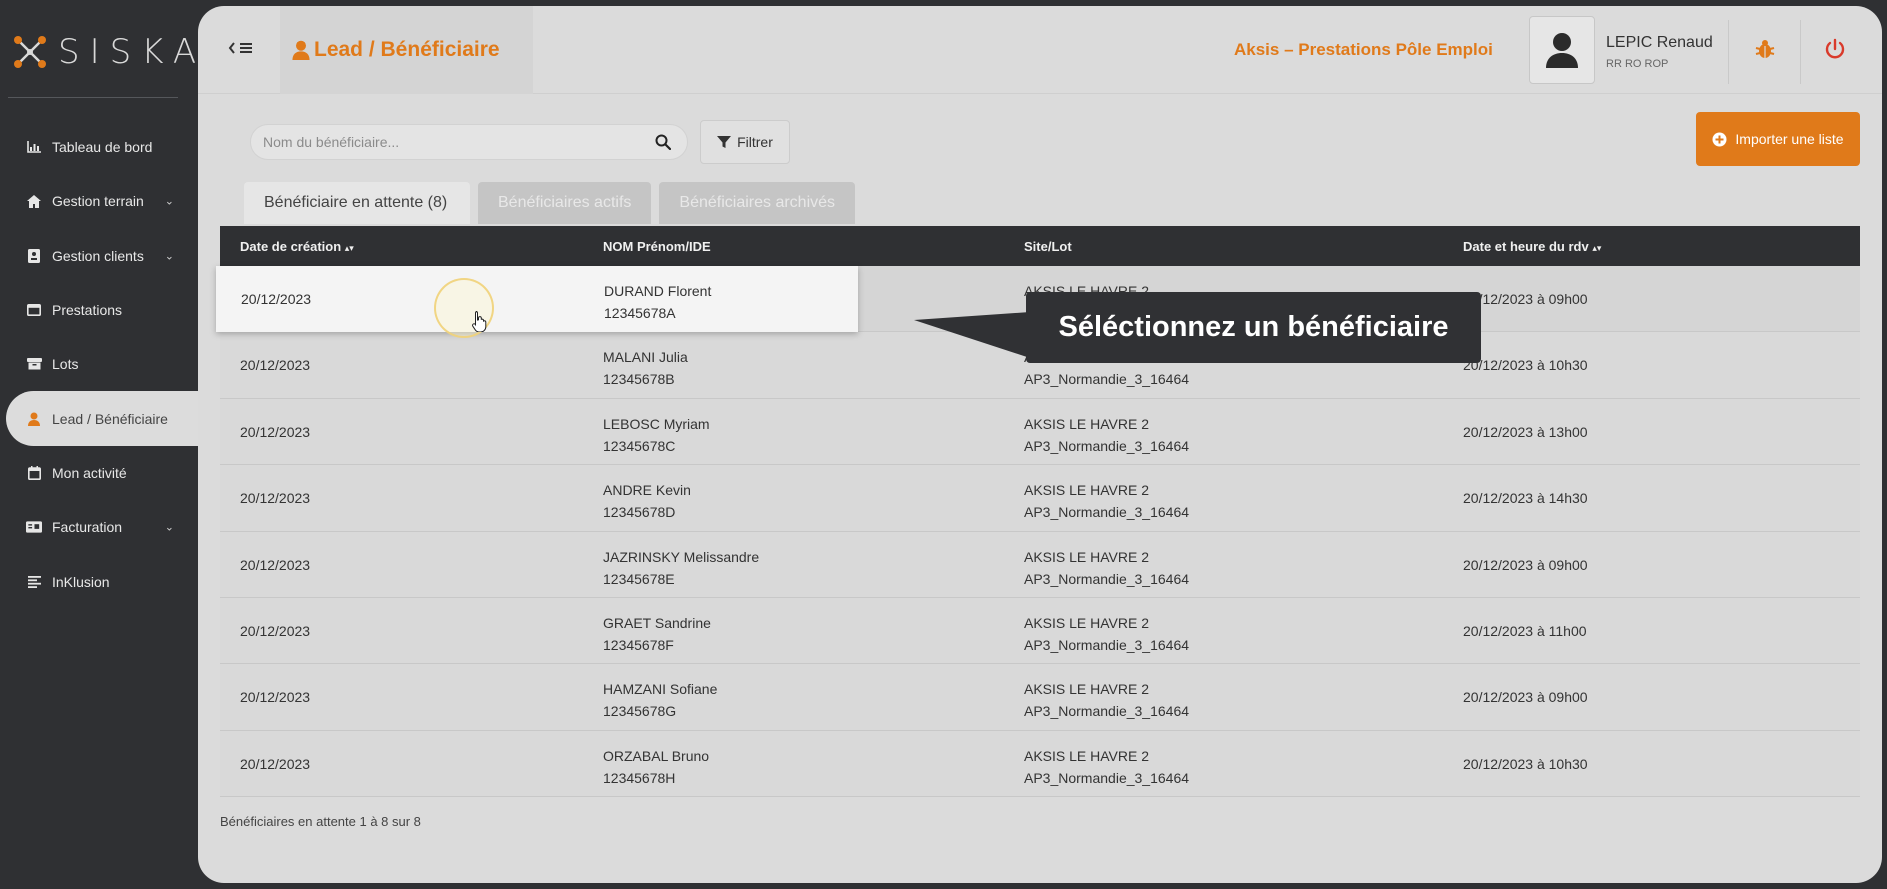  What do you see at coordinates (656, 435) in the screenshot?
I see `row-name-ide: LEBOSC Myriam 12345678C` at bounding box center [656, 435].